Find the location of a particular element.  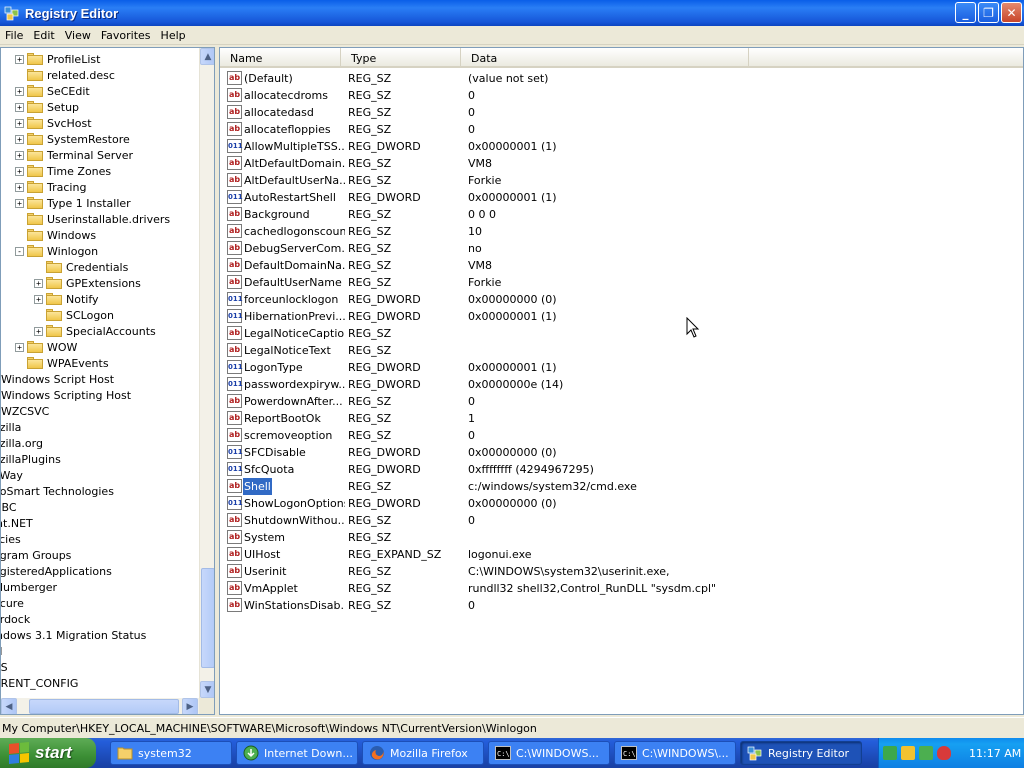

maximize-button: ❐ is located at coordinates (988, 12).